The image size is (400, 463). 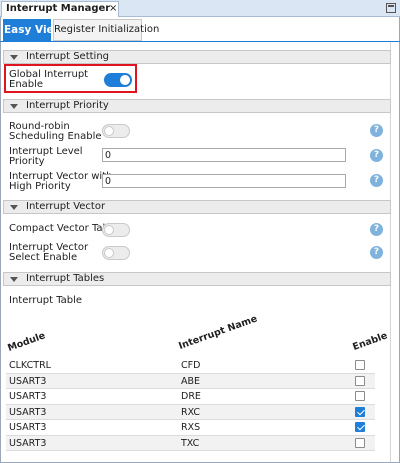 I want to click on window-tab-interrupt-manager: Interrupt Manager ×, so click(x=60, y=9).